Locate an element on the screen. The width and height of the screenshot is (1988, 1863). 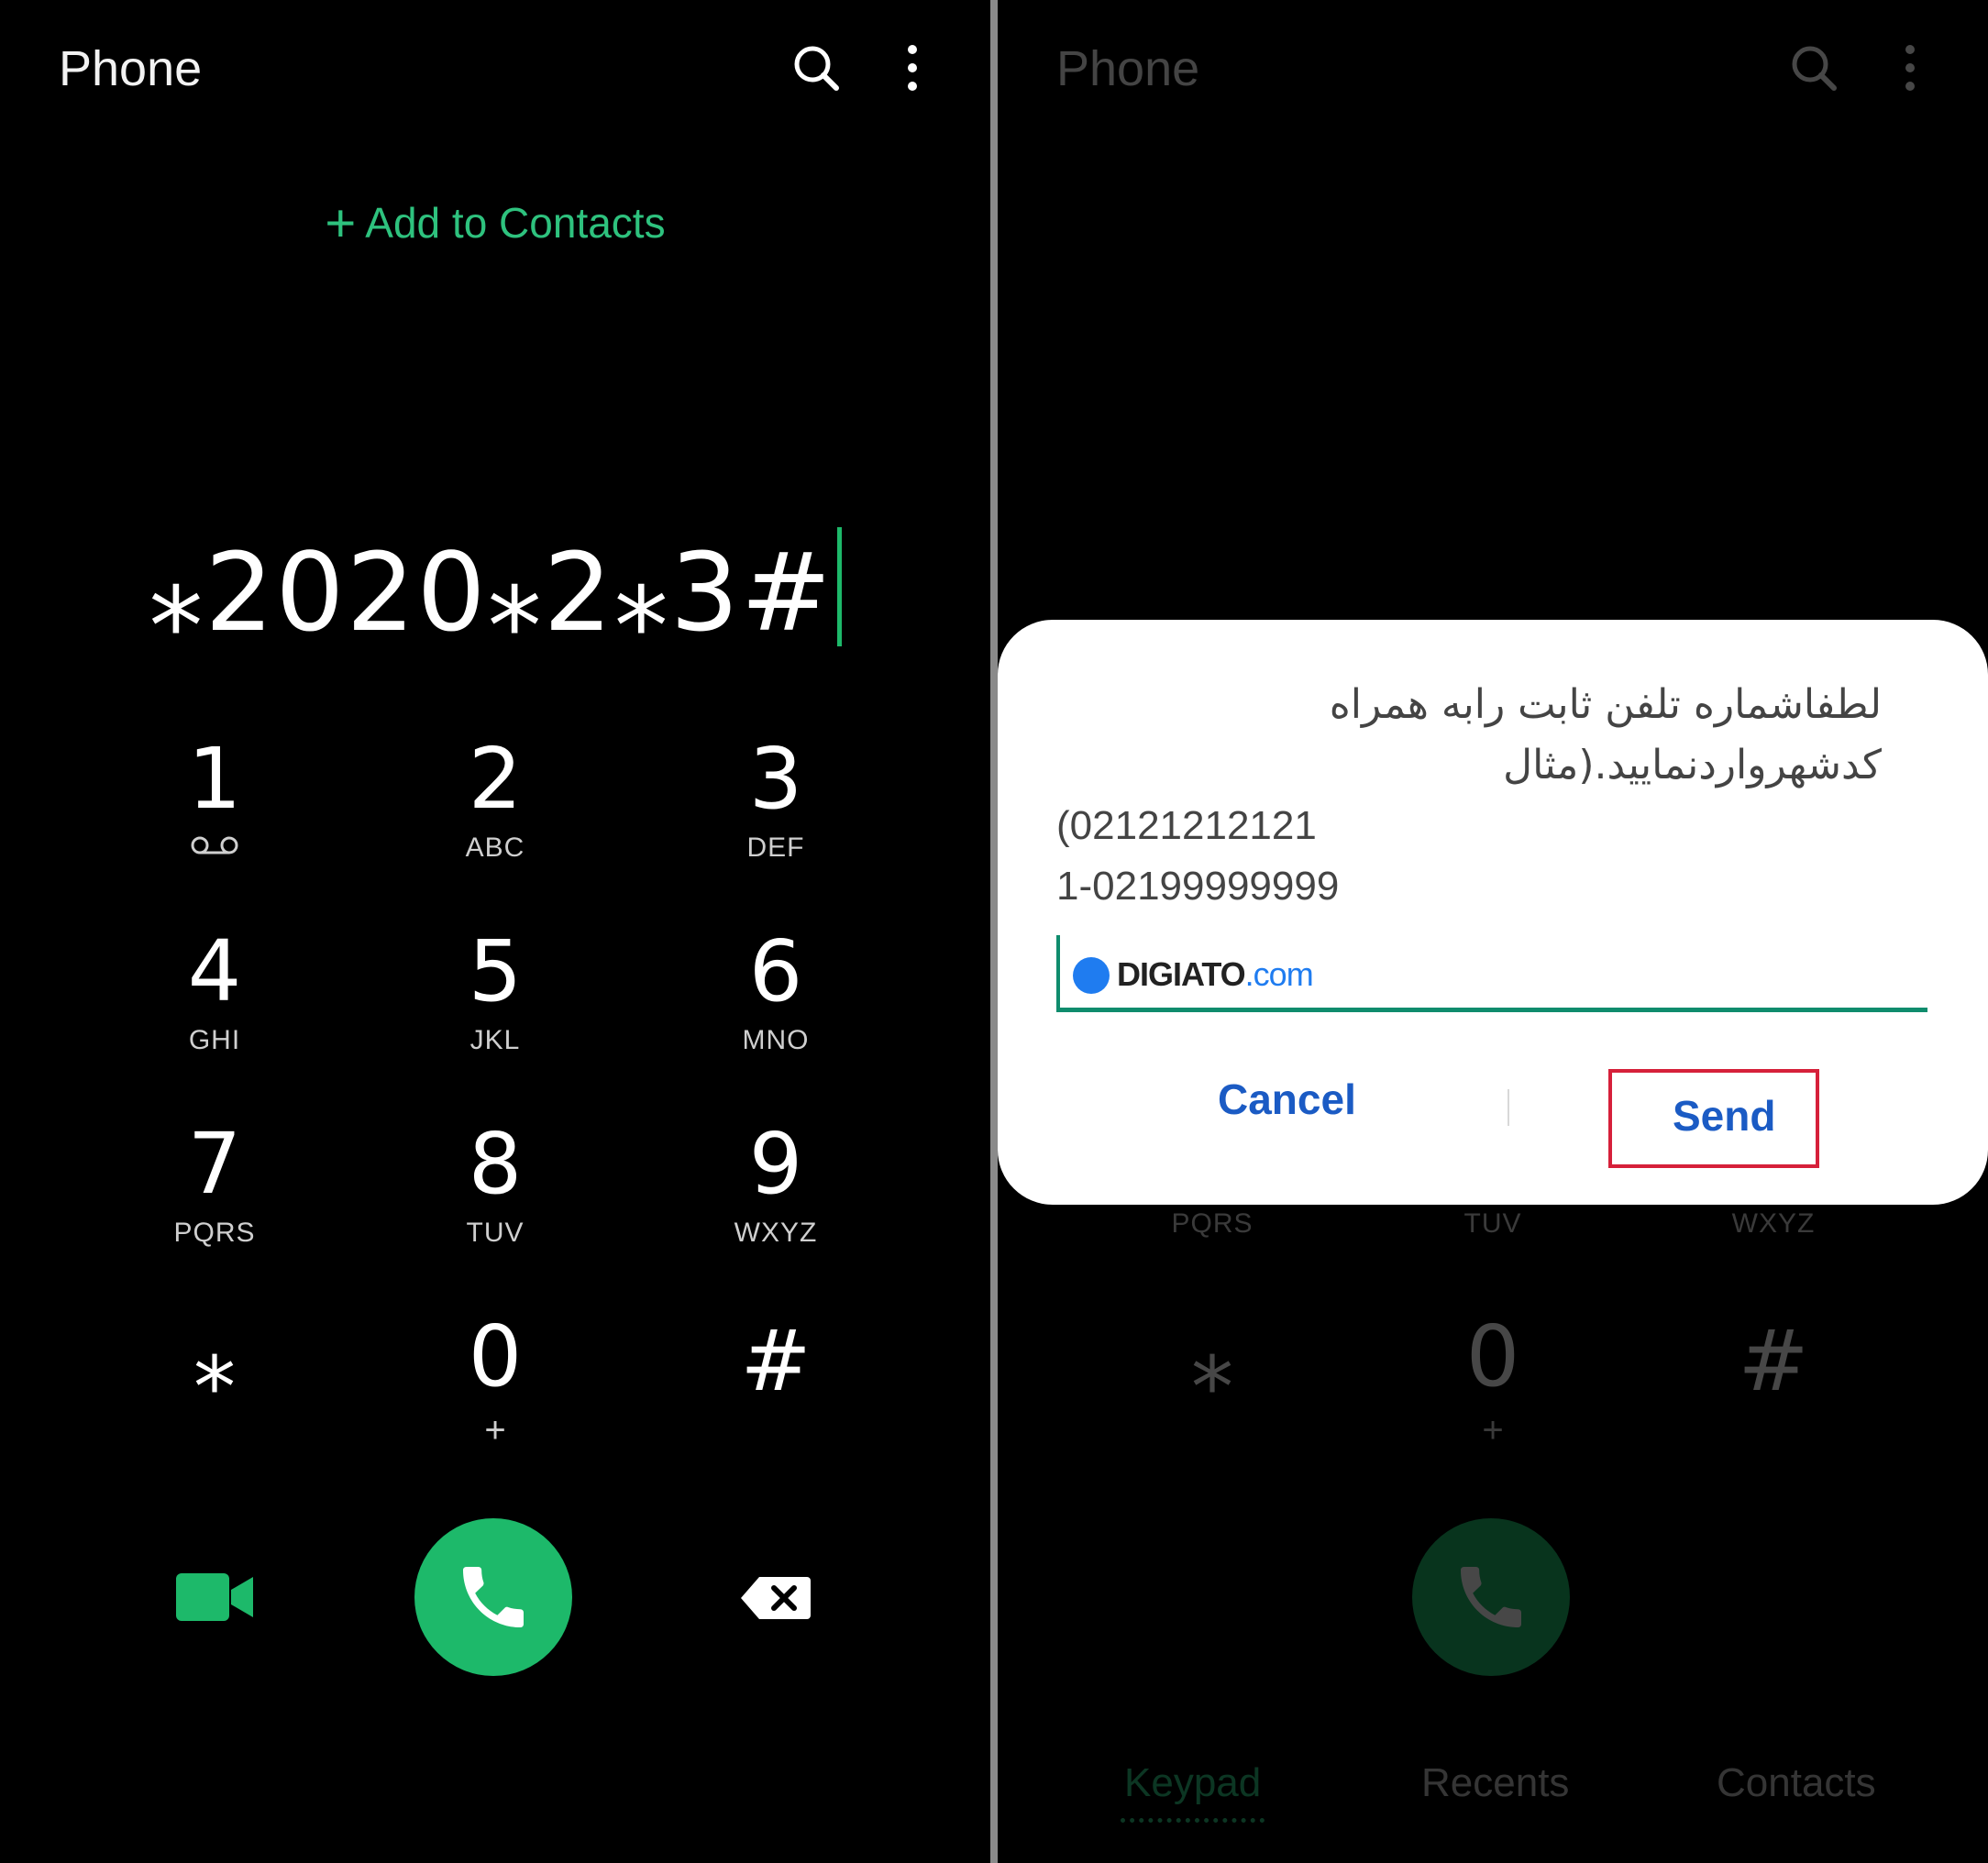
add-to-contacts-button: + Add to Contacts is located at coordinates (495, 223).